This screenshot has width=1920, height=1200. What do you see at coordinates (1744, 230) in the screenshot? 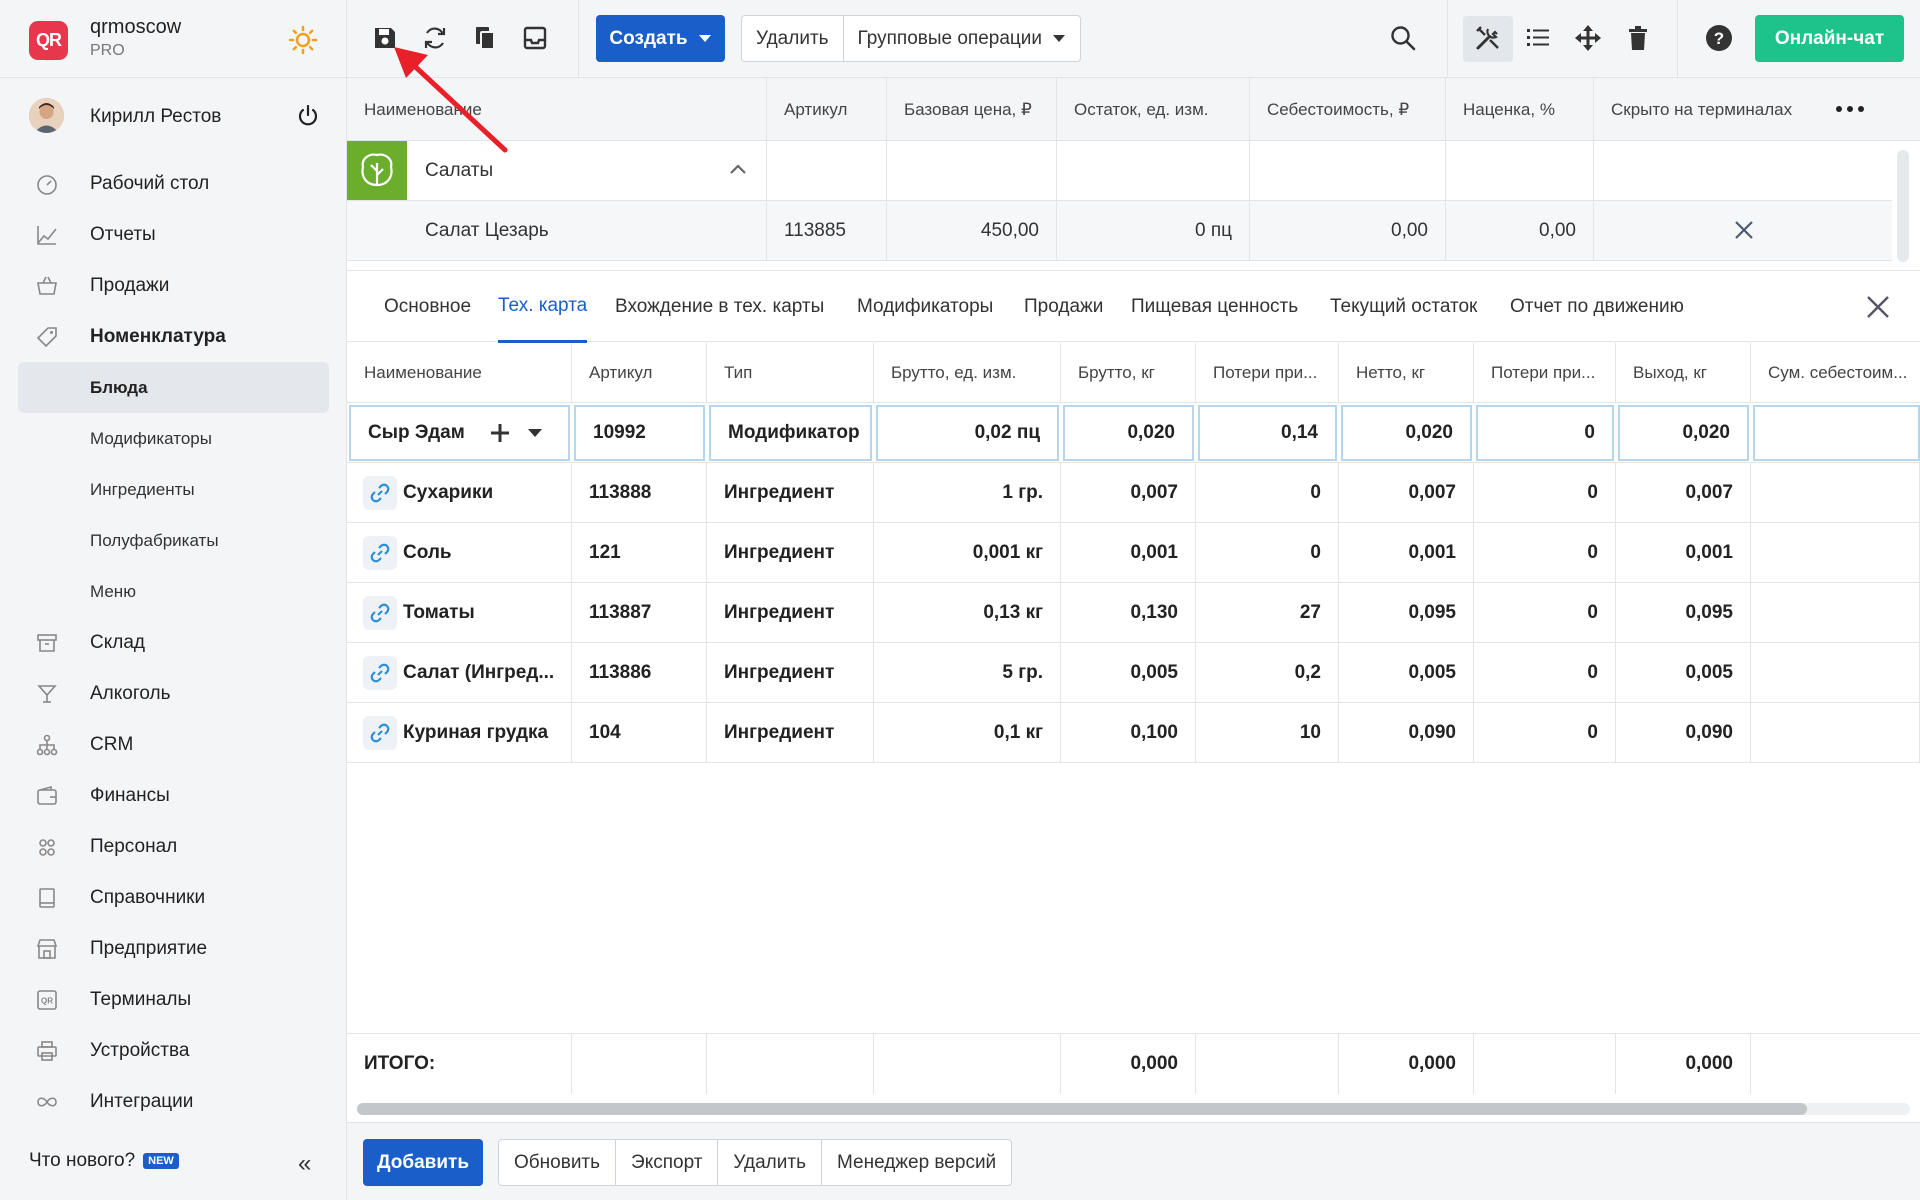
I see `hidden-cross-icon` at bounding box center [1744, 230].